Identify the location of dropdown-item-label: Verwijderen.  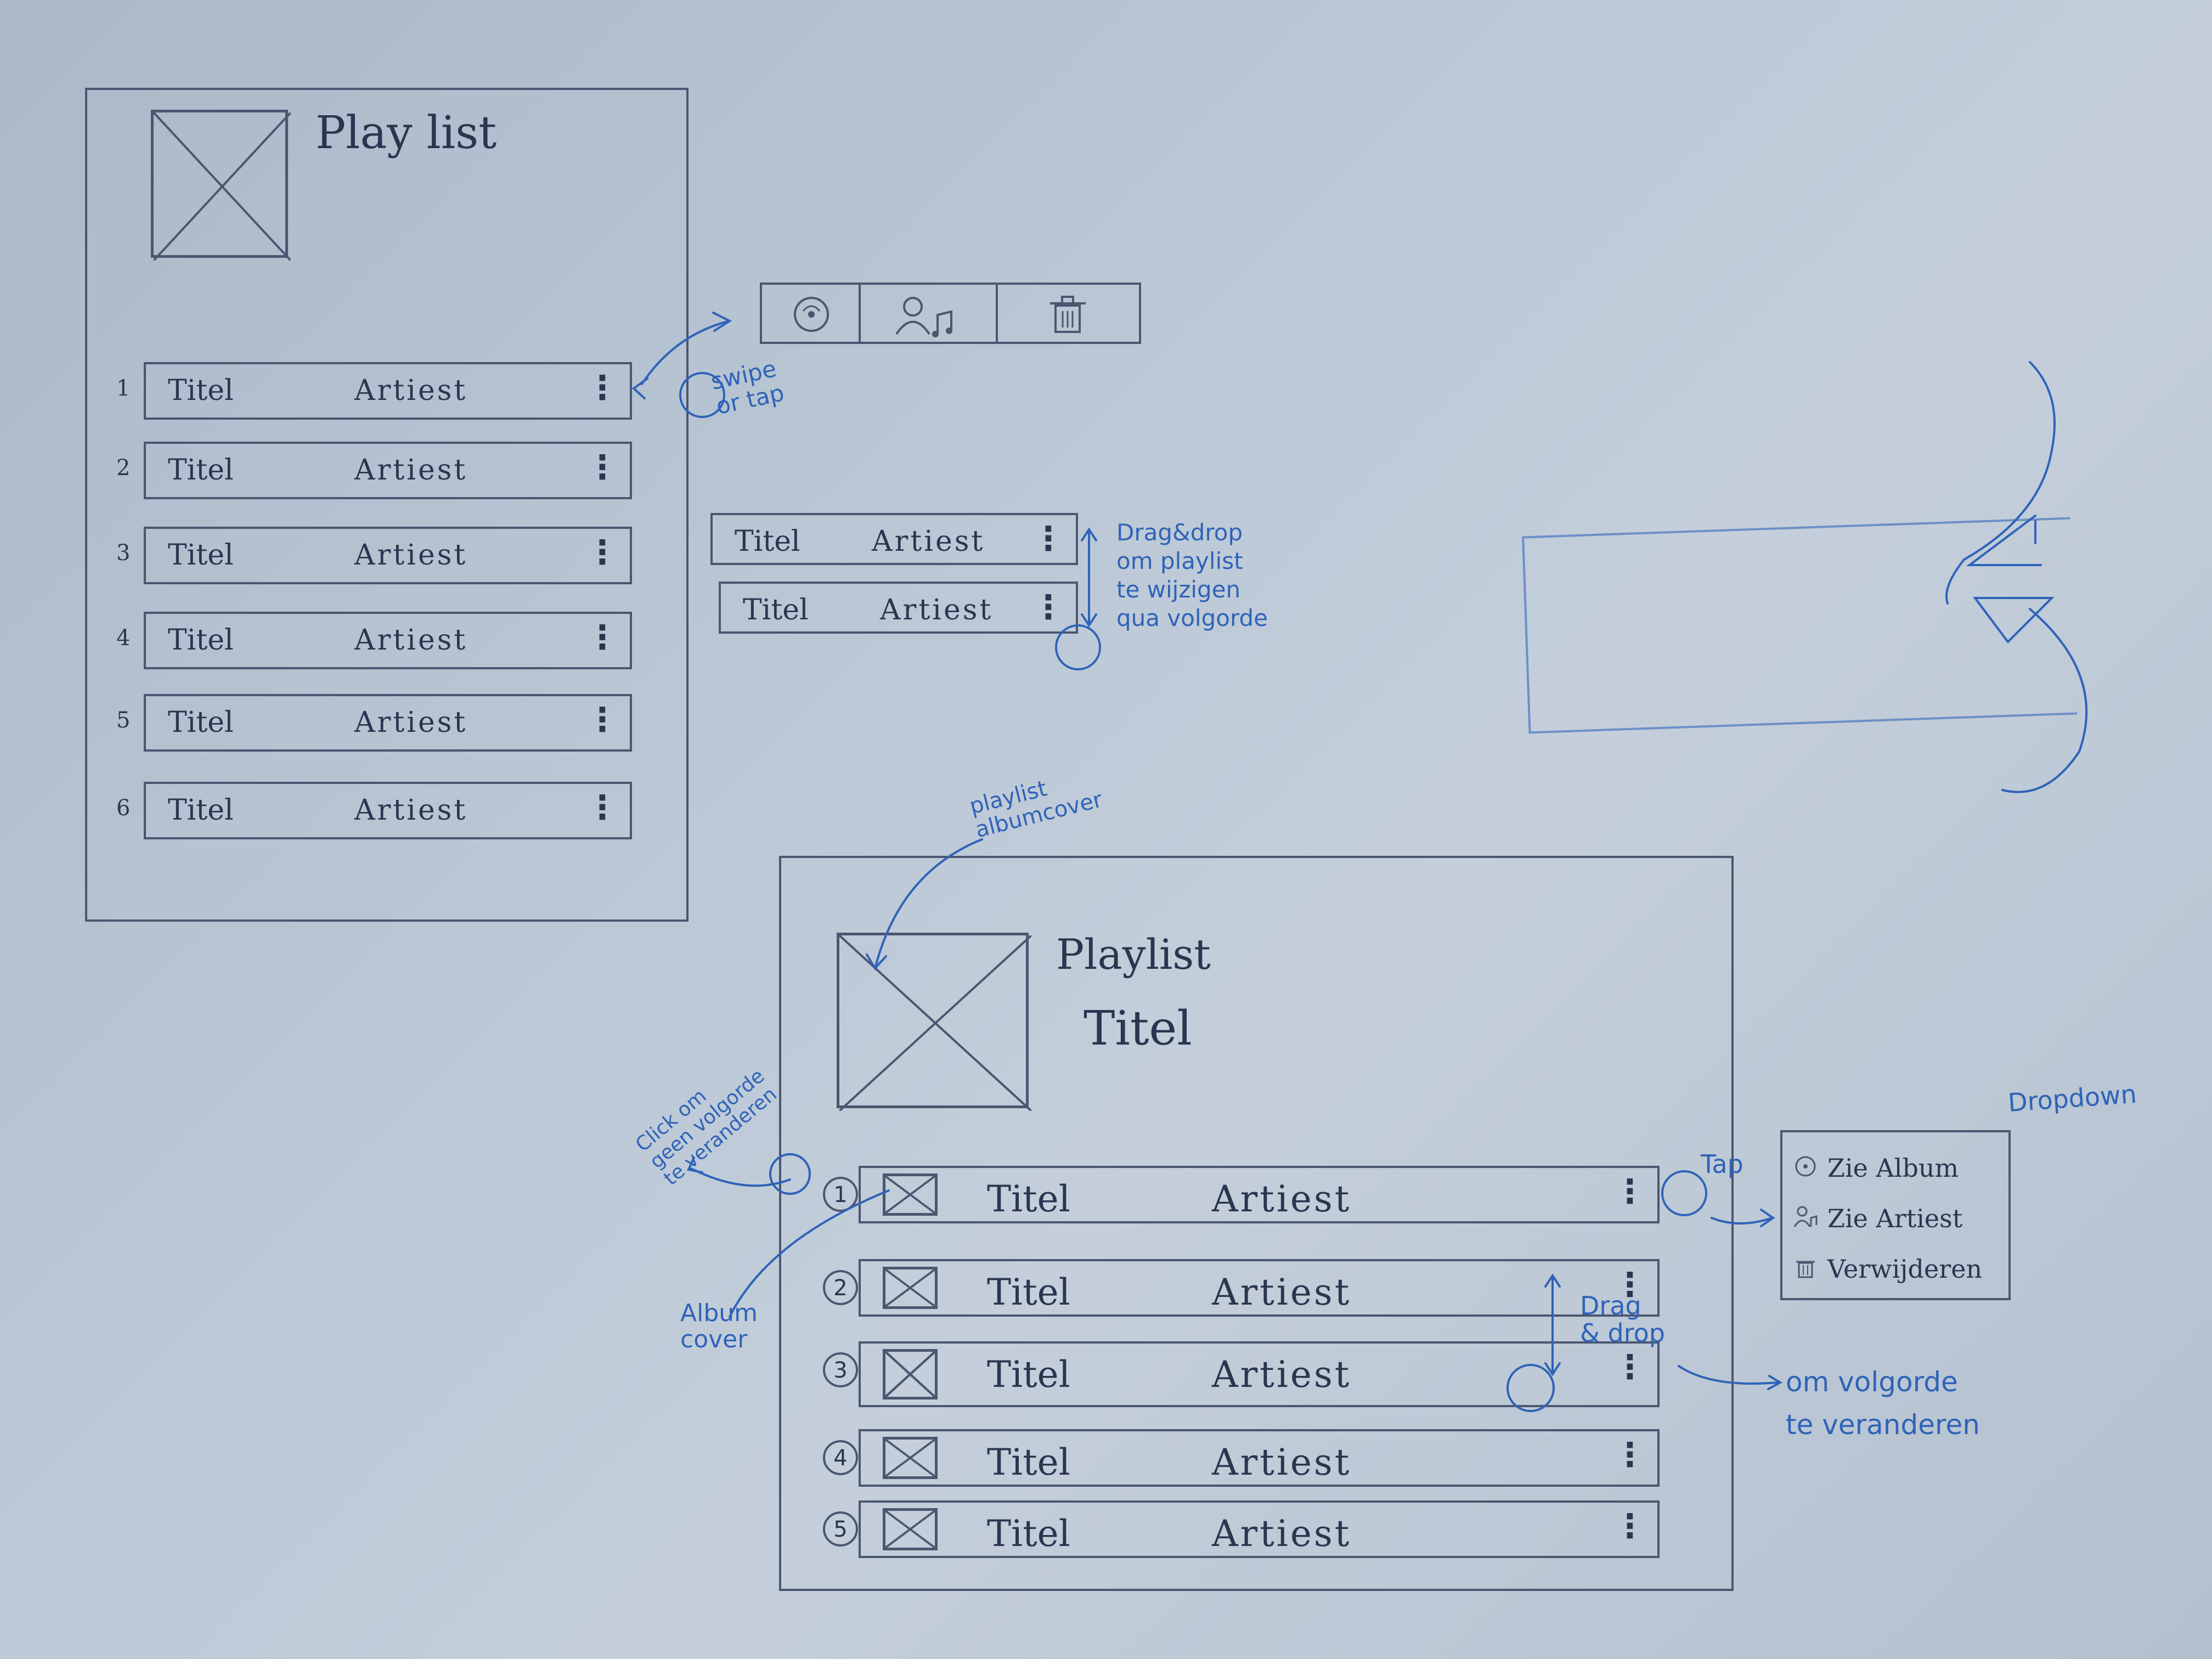
(1905, 1269).